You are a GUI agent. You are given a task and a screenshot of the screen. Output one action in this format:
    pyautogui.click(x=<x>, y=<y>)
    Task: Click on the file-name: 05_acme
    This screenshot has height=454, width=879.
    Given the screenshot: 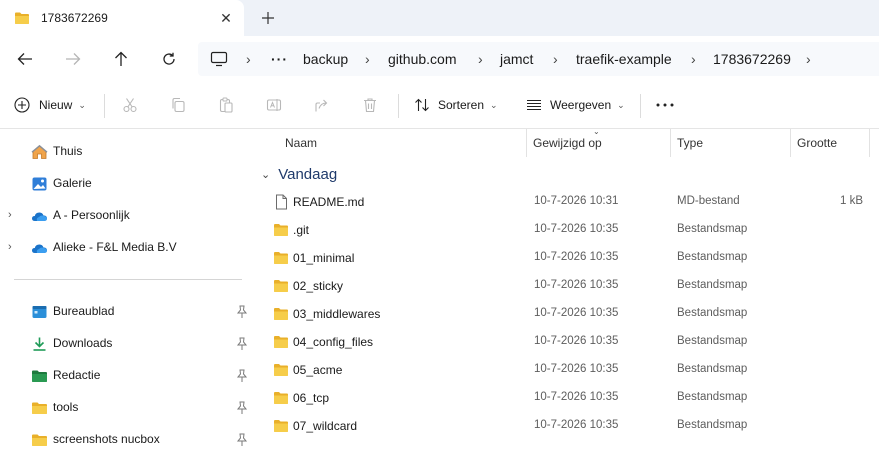 What is the action you would take?
    pyautogui.click(x=318, y=370)
    